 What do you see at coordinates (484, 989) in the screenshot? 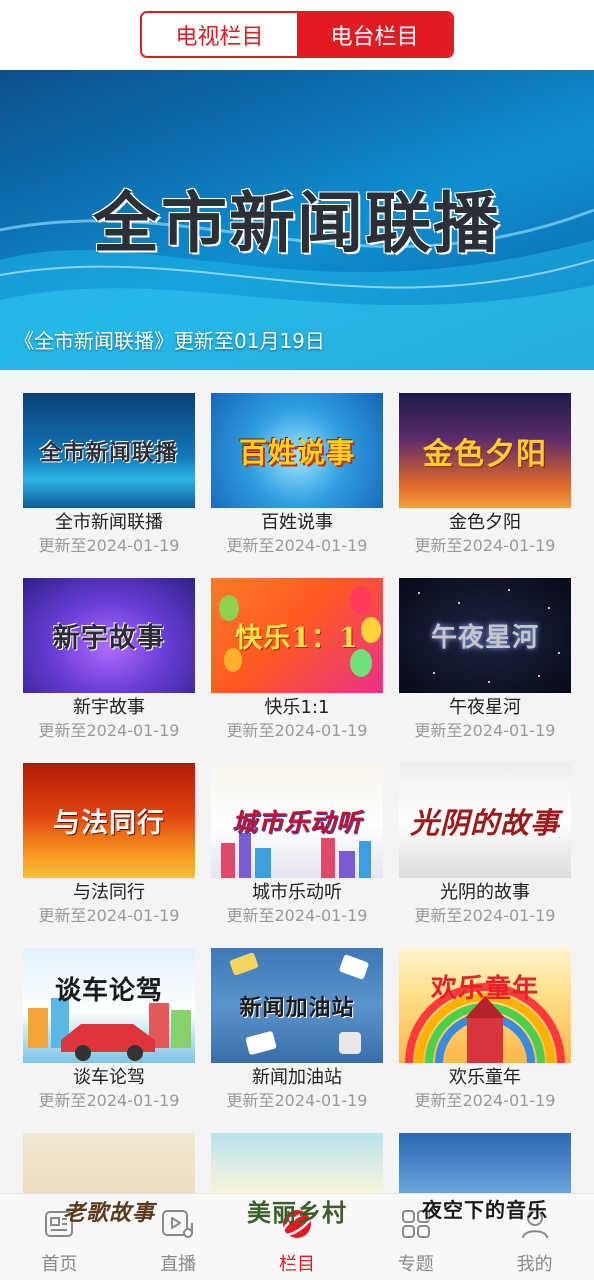
I see `thumbnail-title: 欢乐童年` at bounding box center [484, 989].